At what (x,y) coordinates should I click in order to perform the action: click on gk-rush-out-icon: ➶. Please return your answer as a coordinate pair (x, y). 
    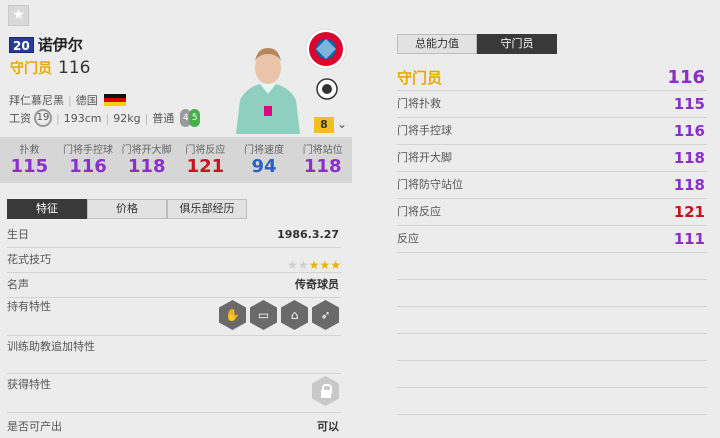
    Looking at the image, I should click on (325, 315).